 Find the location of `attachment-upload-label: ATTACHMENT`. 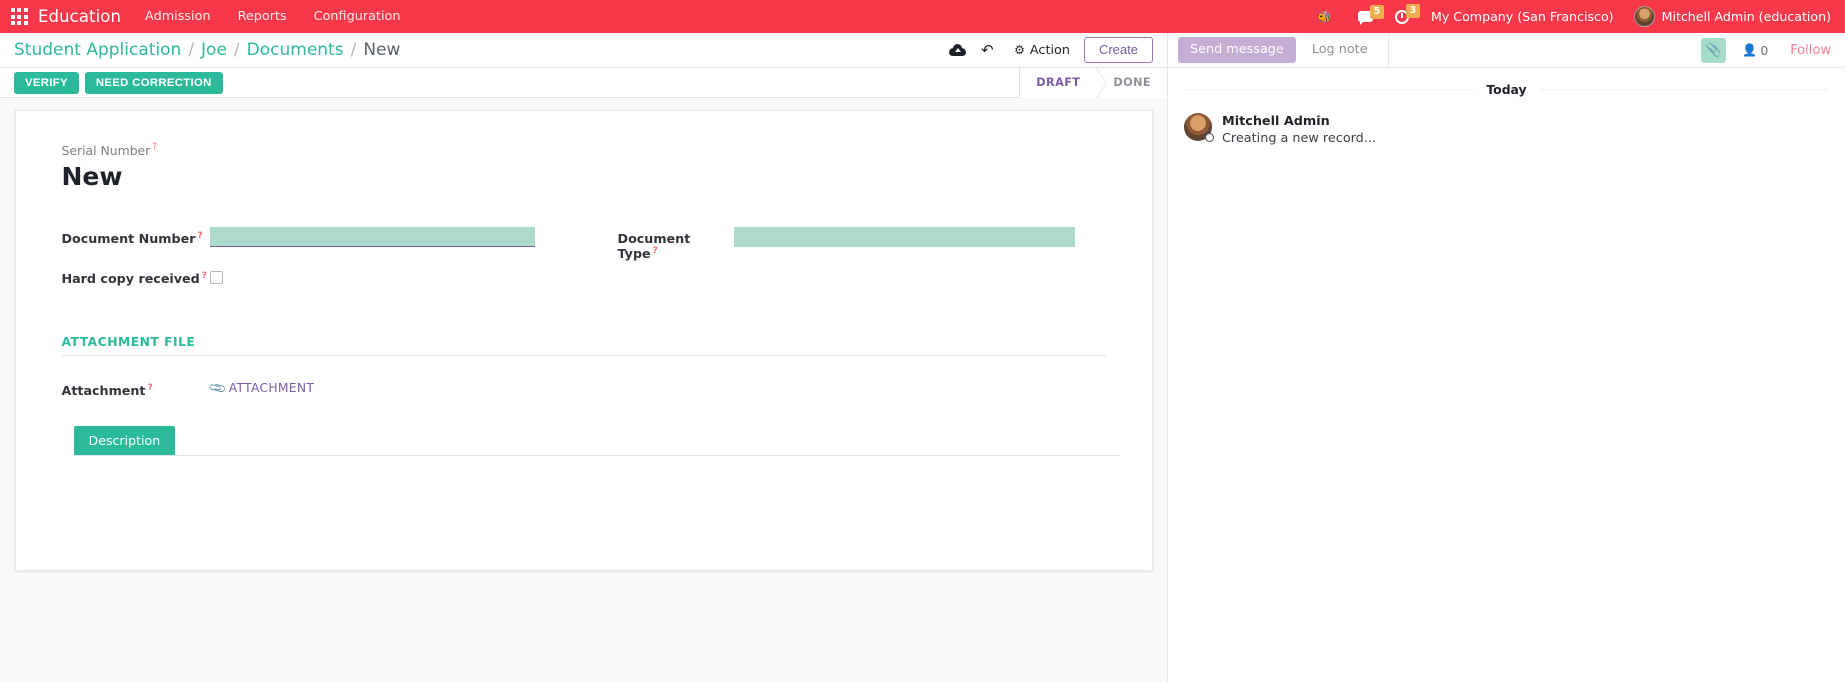

attachment-upload-label: ATTACHMENT is located at coordinates (271, 388).